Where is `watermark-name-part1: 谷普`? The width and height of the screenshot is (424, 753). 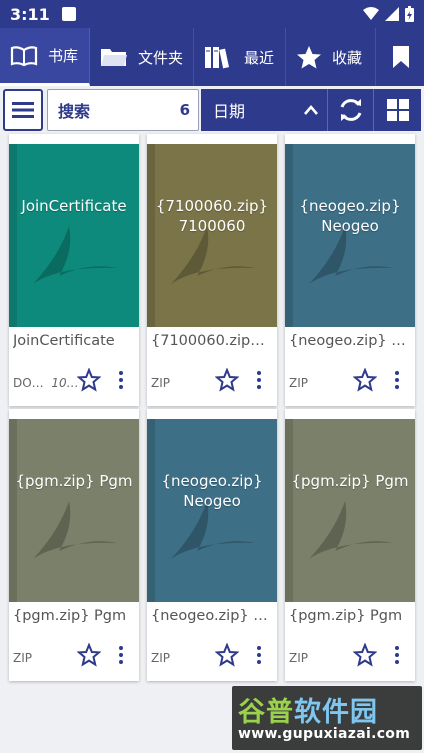
watermark-name-part1: 谷普 is located at coordinates (266, 712).